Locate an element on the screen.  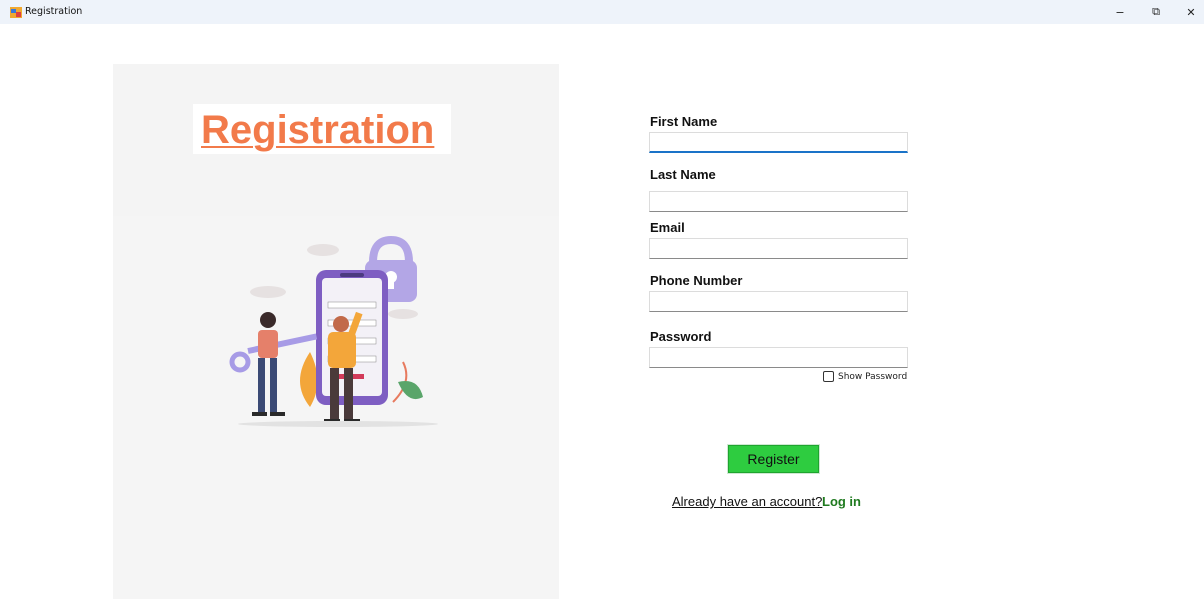
registration-illustration is located at coordinates (333, 331).